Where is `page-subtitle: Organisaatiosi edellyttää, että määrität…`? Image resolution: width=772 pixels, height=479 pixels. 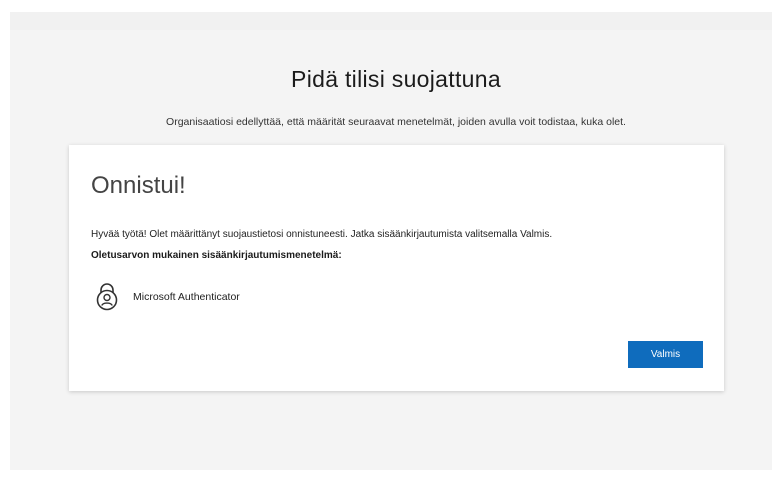
page-subtitle: Organisaatiosi edellyttää, että määrität… is located at coordinates (396, 122).